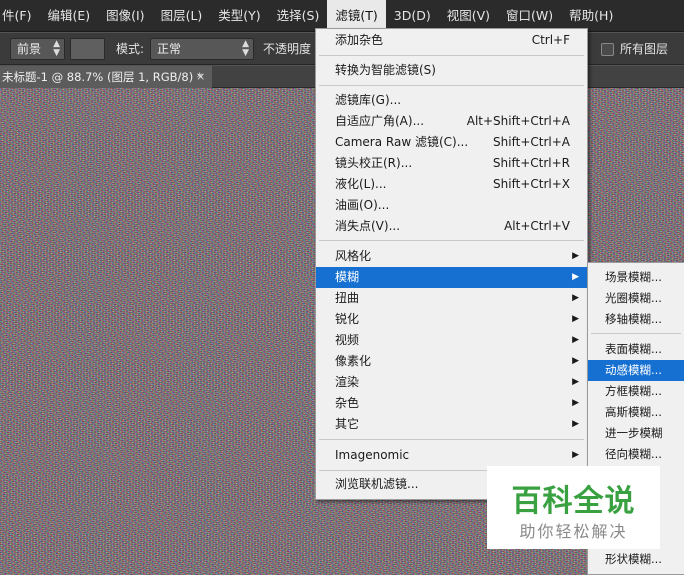 This screenshot has height=575, width=684. I want to click on menu-image: 图像(I), so click(125, 16).